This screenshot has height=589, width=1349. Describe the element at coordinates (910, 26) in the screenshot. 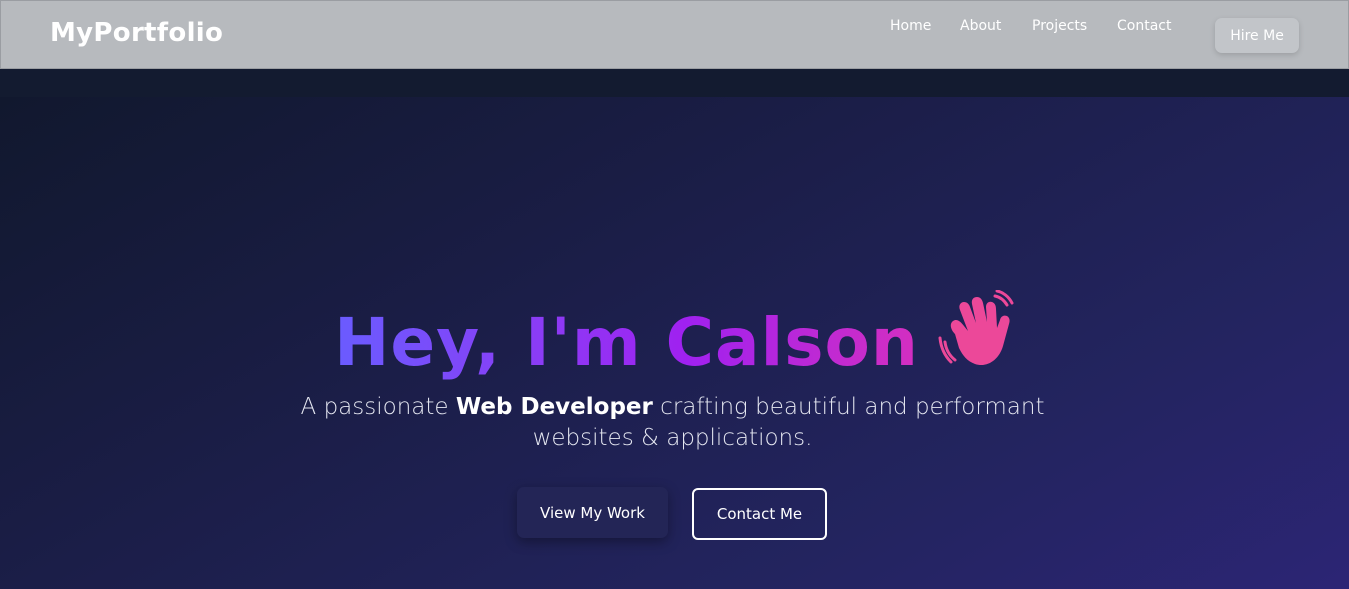

I see `nav-home: Home` at that location.